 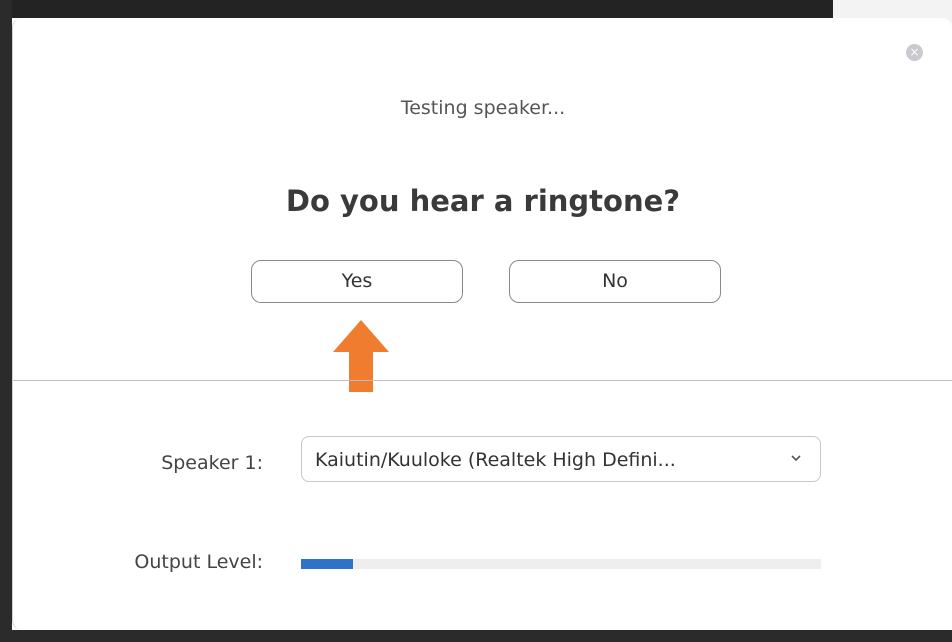 What do you see at coordinates (615, 281) in the screenshot?
I see `no-button: No` at bounding box center [615, 281].